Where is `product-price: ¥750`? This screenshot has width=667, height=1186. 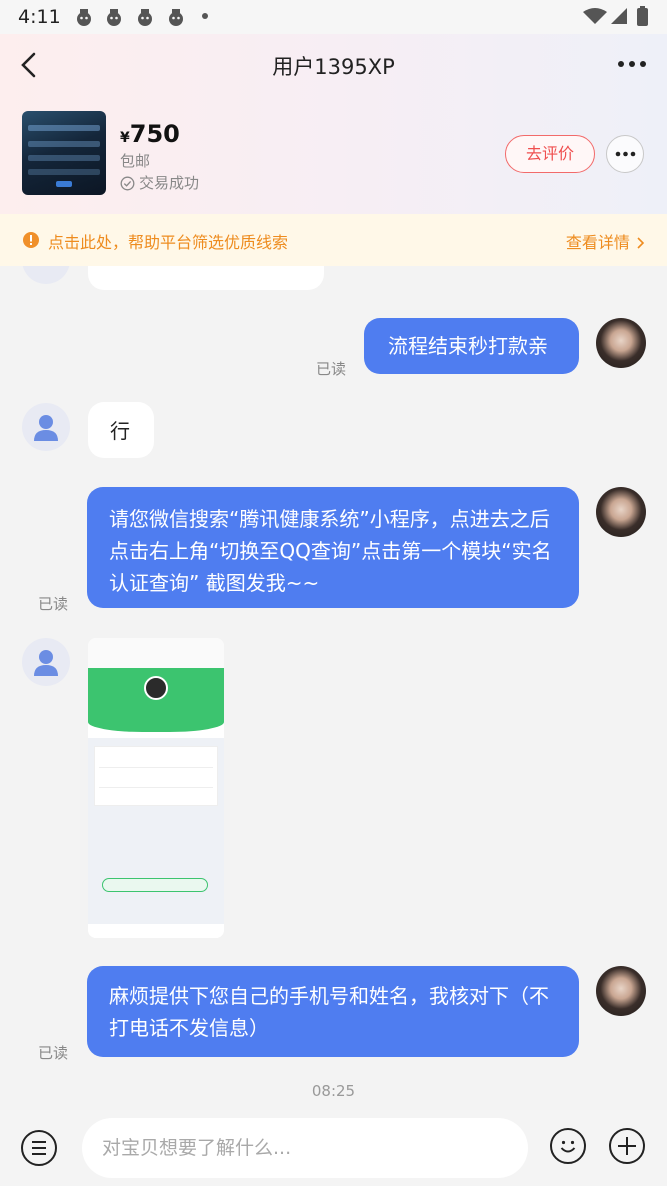
product-price: ¥750 is located at coordinates (150, 134).